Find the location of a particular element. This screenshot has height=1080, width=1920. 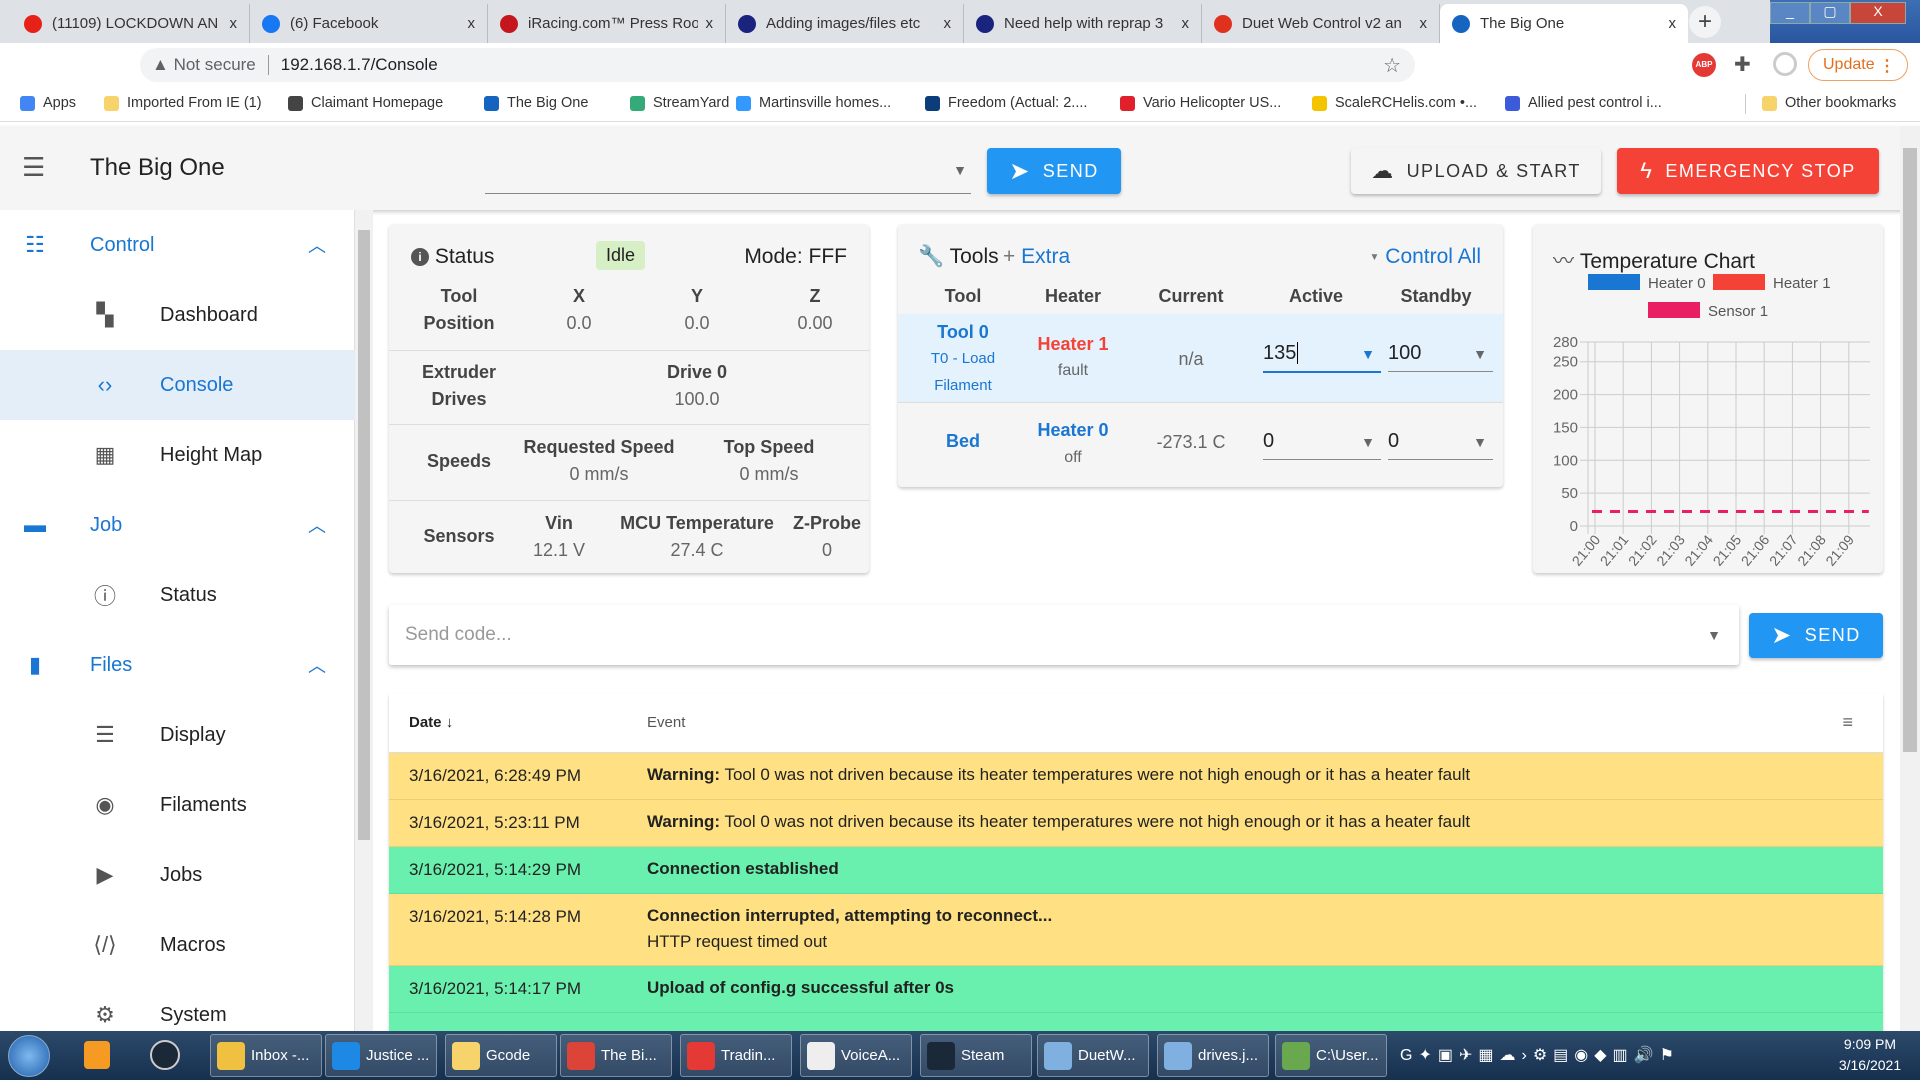

x-tick-label: 21:09 is located at coordinates (1839, 549).